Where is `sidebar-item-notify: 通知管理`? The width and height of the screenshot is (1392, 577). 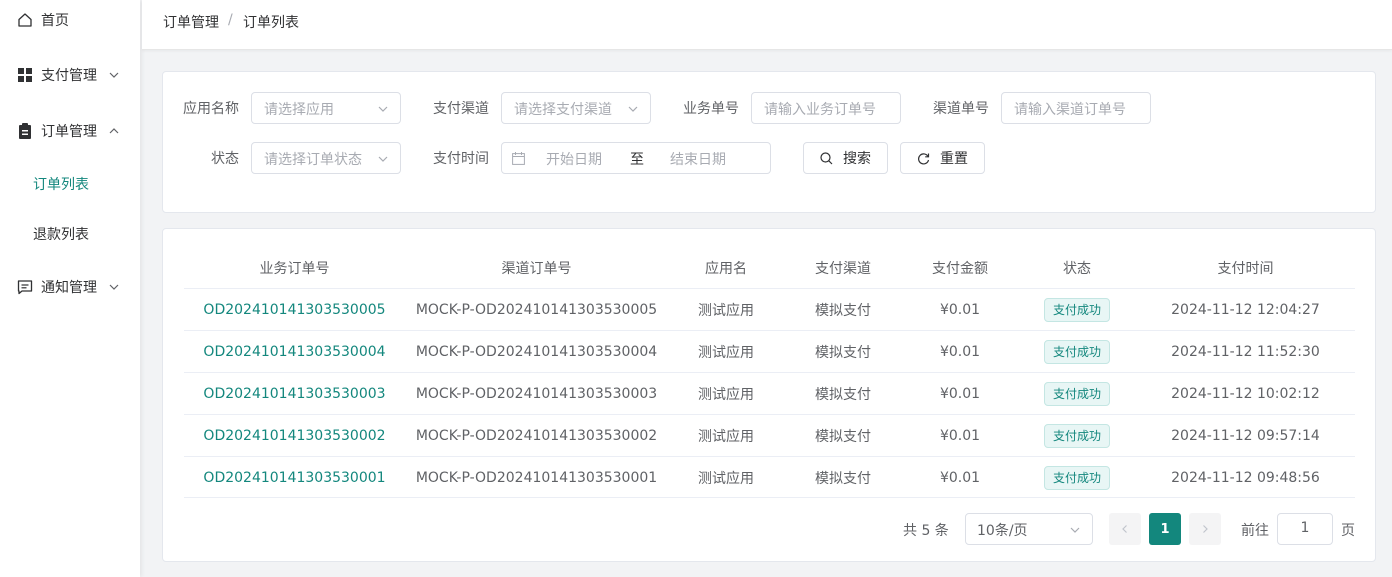
sidebar-item-notify: 通知管理 is located at coordinates (70, 287).